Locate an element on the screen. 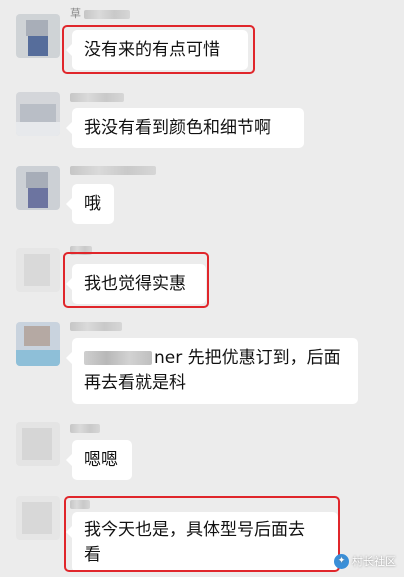  message-bubble: 哦 is located at coordinates (90, 204).